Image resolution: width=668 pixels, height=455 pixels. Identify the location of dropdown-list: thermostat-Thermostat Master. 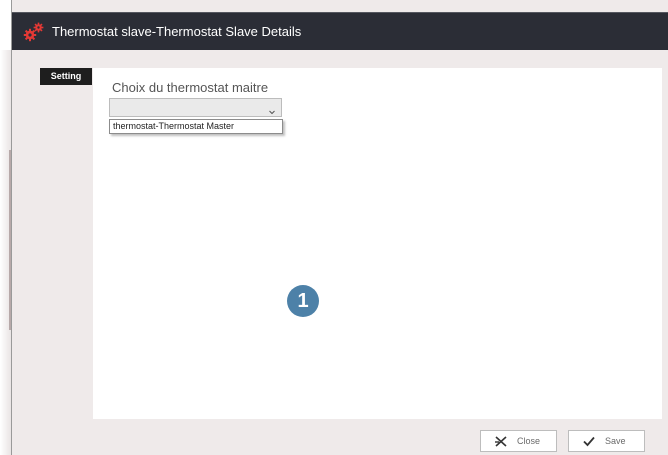
(196, 126).